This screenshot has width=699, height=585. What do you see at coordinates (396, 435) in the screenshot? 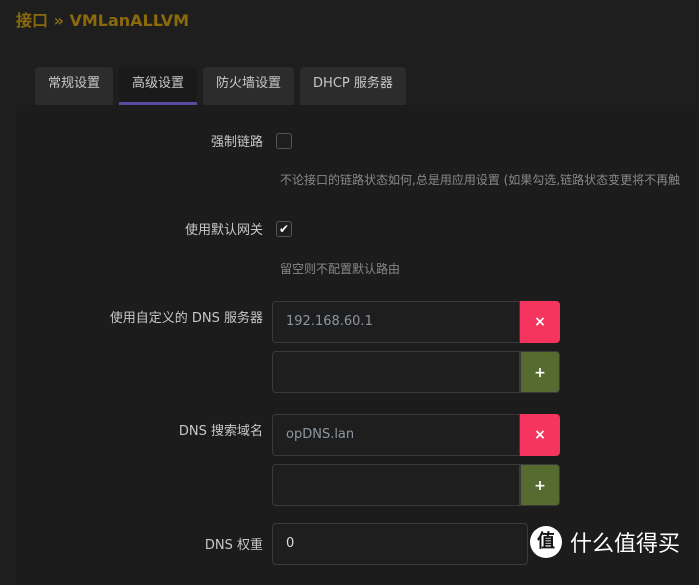
I see `dns-search-input: opDNS.lan` at bounding box center [396, 435].